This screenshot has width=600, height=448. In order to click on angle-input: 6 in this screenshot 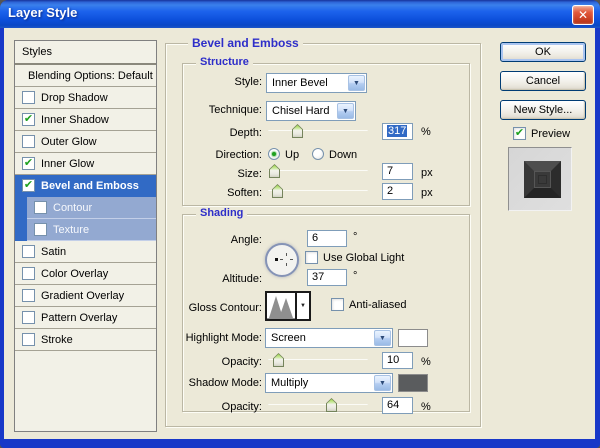, I will do `click(327, 238)`.